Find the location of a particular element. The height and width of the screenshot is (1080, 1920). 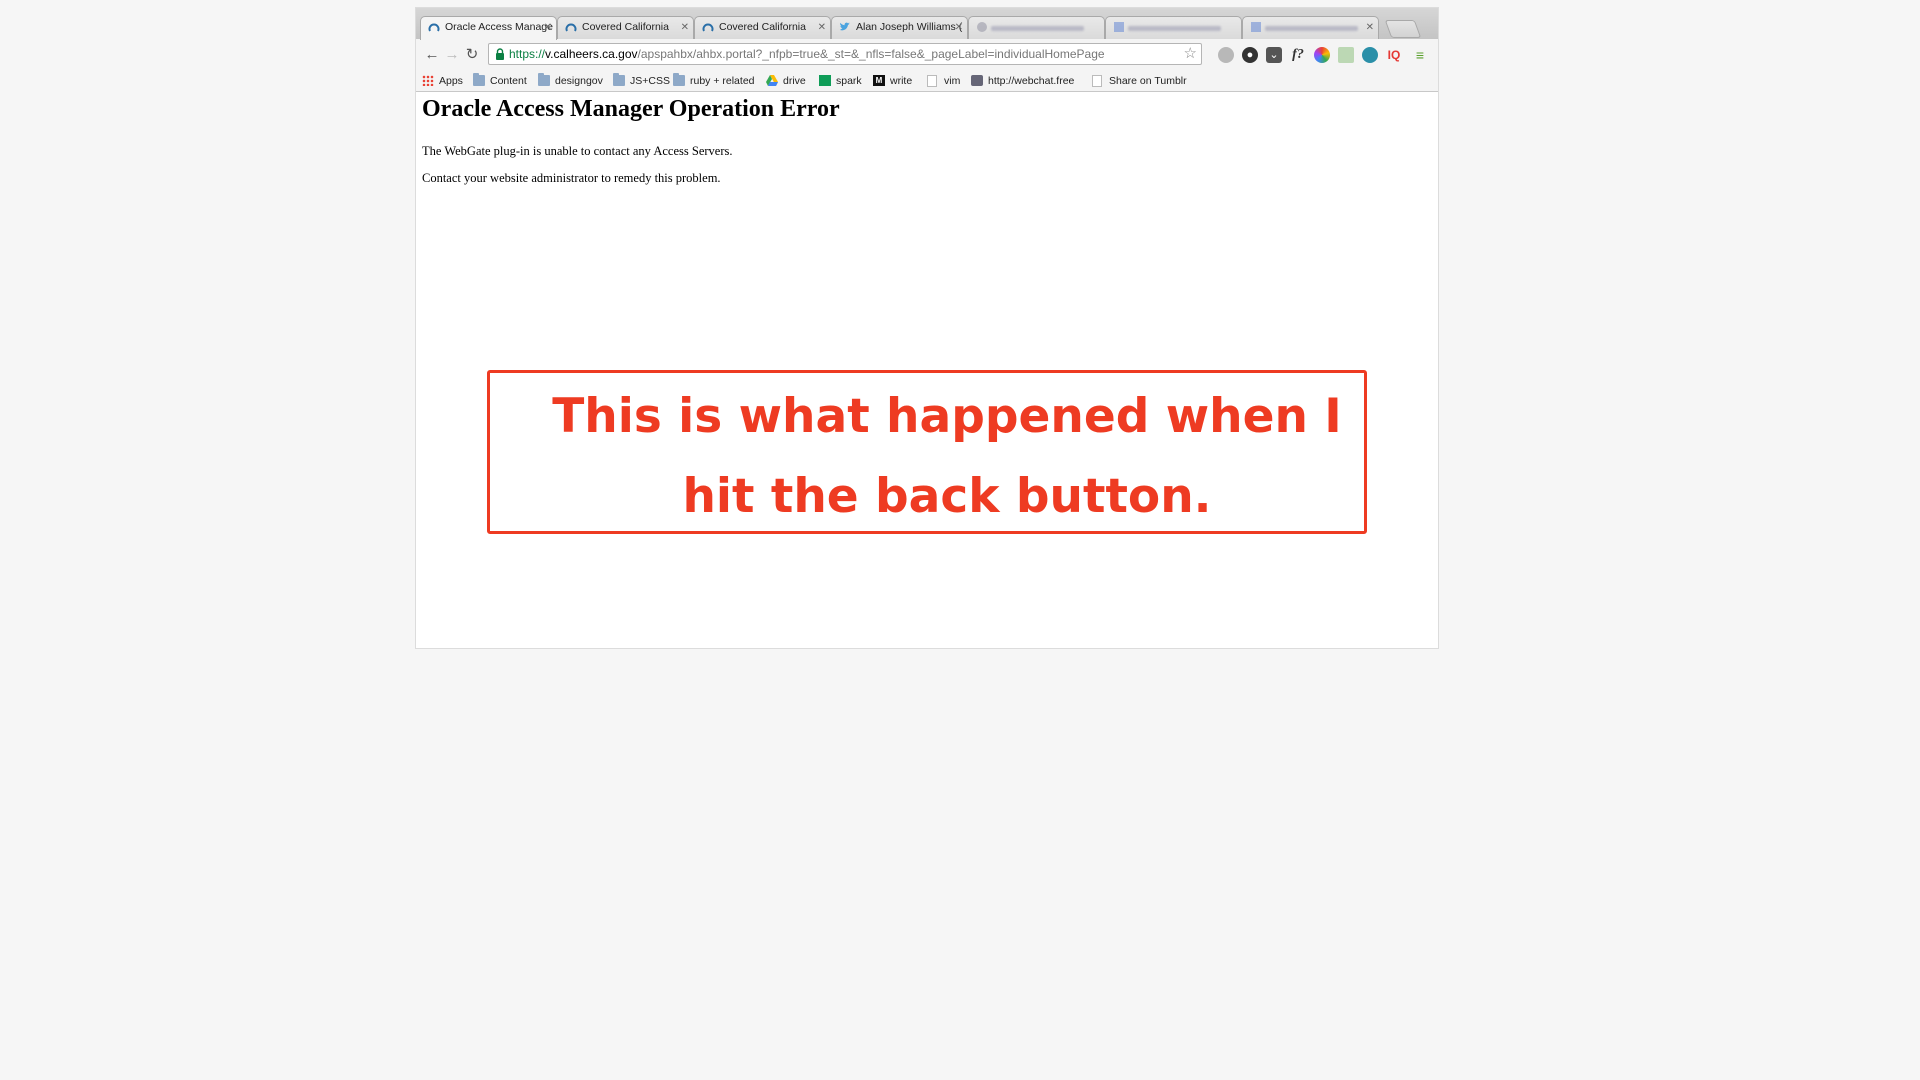

bookmark-label: Content is located at coordinates (508, 81).